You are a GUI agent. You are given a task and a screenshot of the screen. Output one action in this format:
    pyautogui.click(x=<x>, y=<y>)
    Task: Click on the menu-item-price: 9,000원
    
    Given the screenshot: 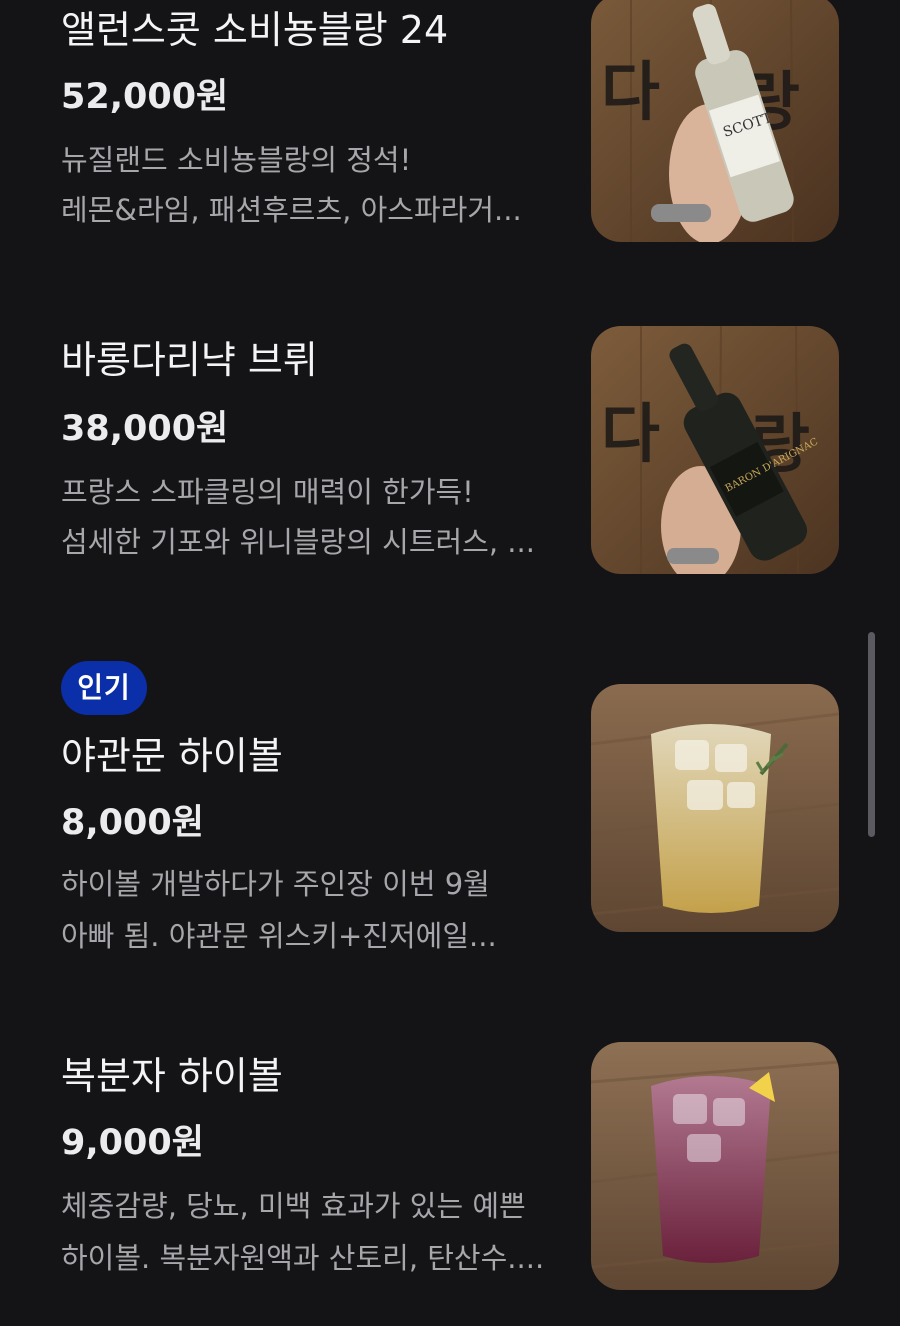 What is the action you would take?
    pyautogui.click(x=132, y=1143)
    